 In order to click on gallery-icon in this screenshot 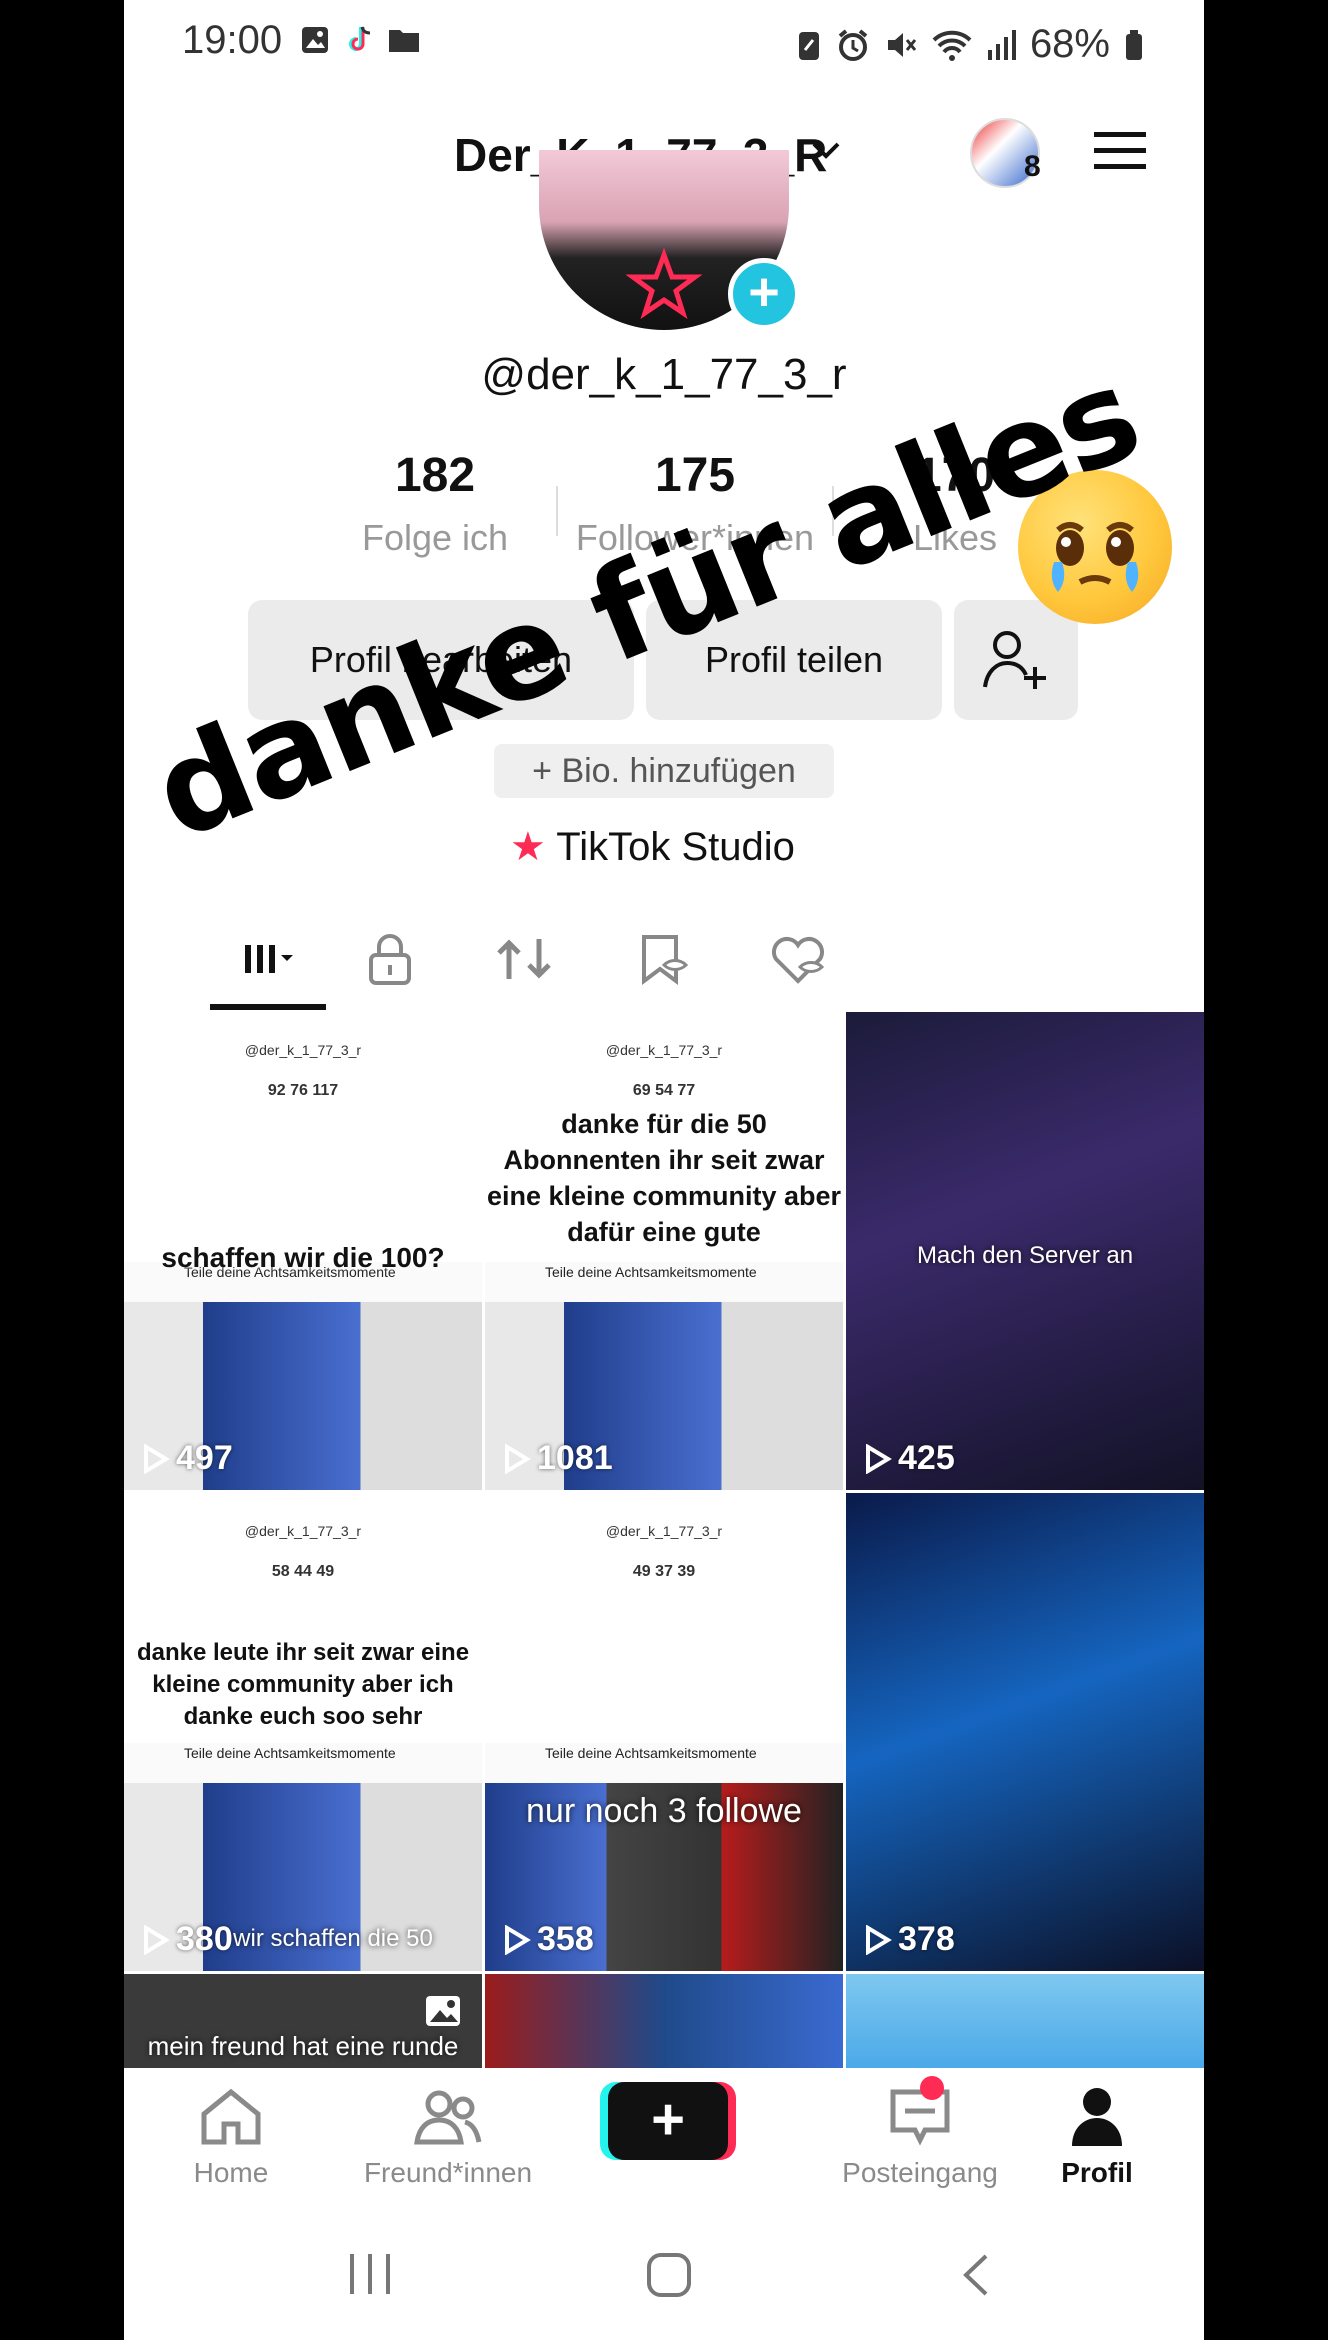, I will do `click(315, 40)`.